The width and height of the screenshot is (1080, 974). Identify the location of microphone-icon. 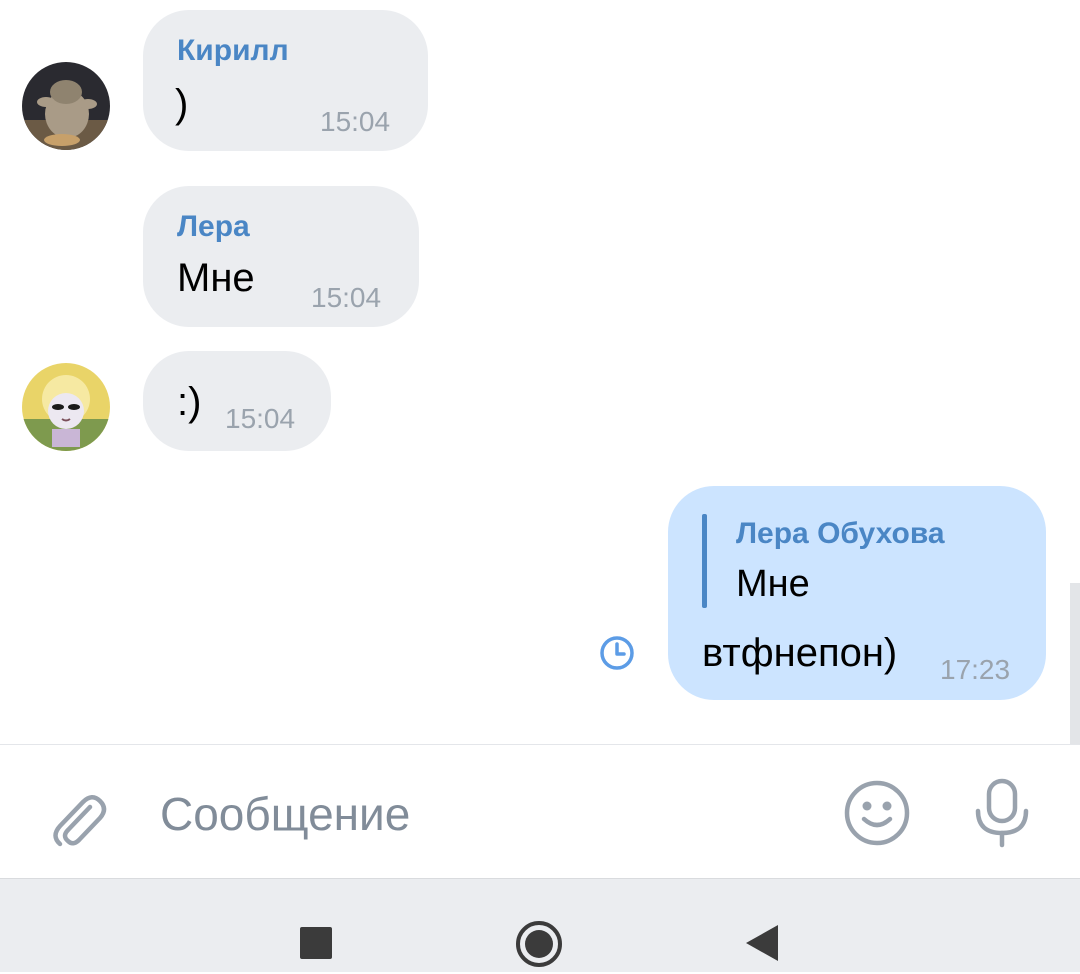
(1002, 813).